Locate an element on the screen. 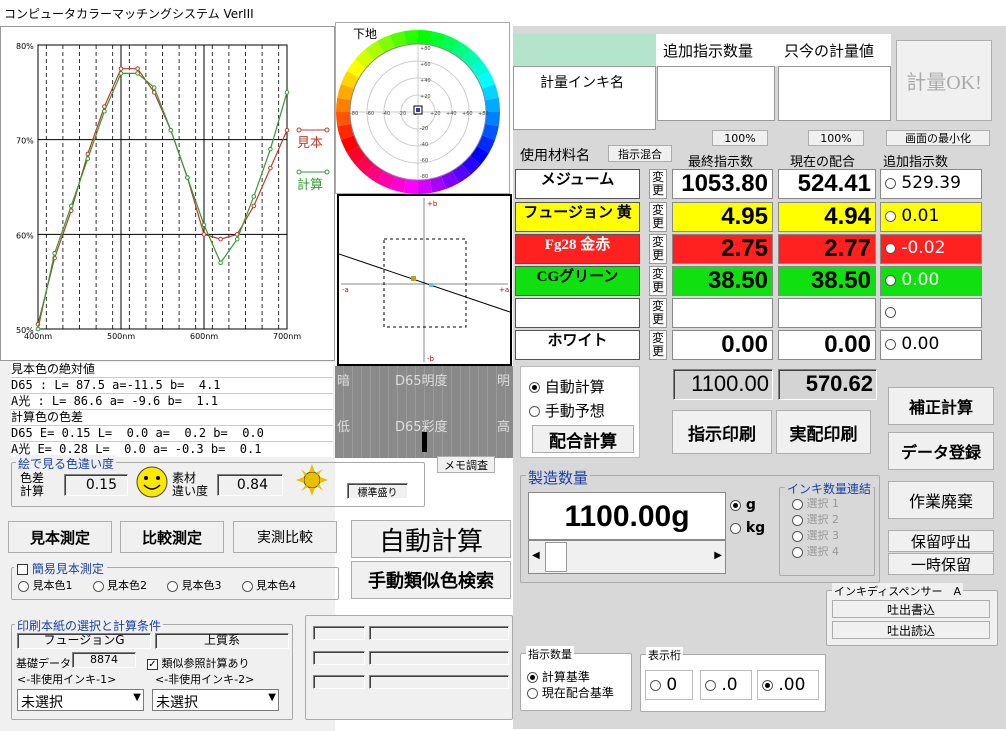  simple-sample-checkbox is located at coordinates (22, 569).